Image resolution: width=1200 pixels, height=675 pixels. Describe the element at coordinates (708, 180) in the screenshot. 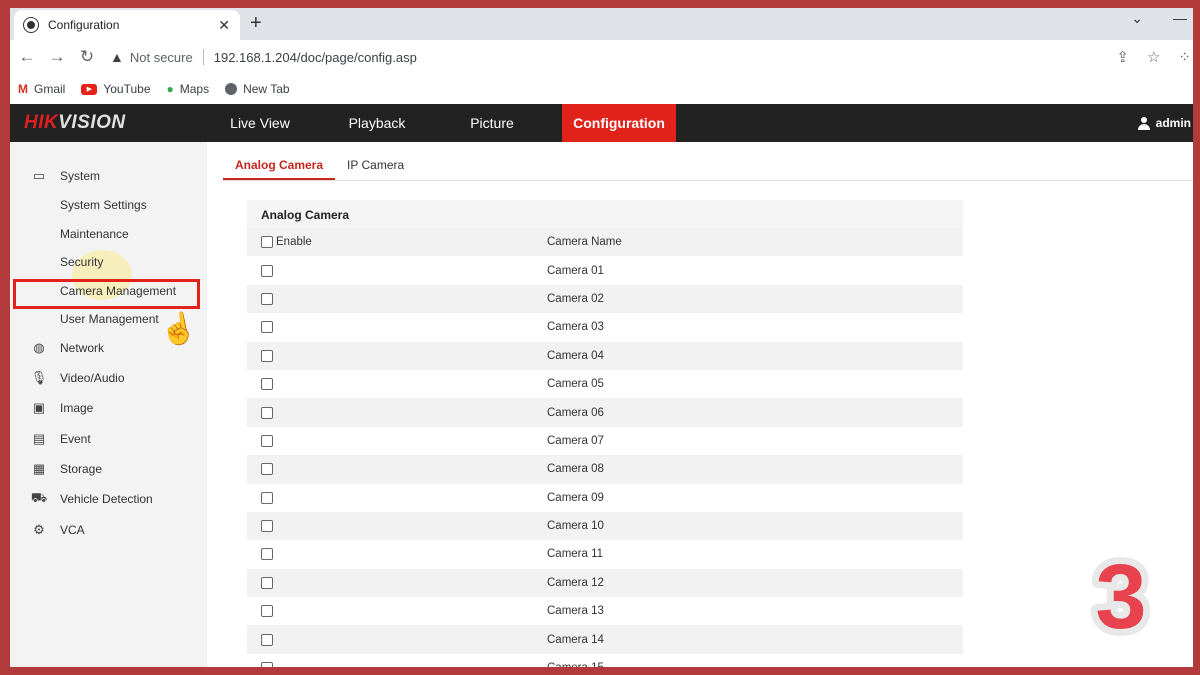

I see `tab-divider` at that location.